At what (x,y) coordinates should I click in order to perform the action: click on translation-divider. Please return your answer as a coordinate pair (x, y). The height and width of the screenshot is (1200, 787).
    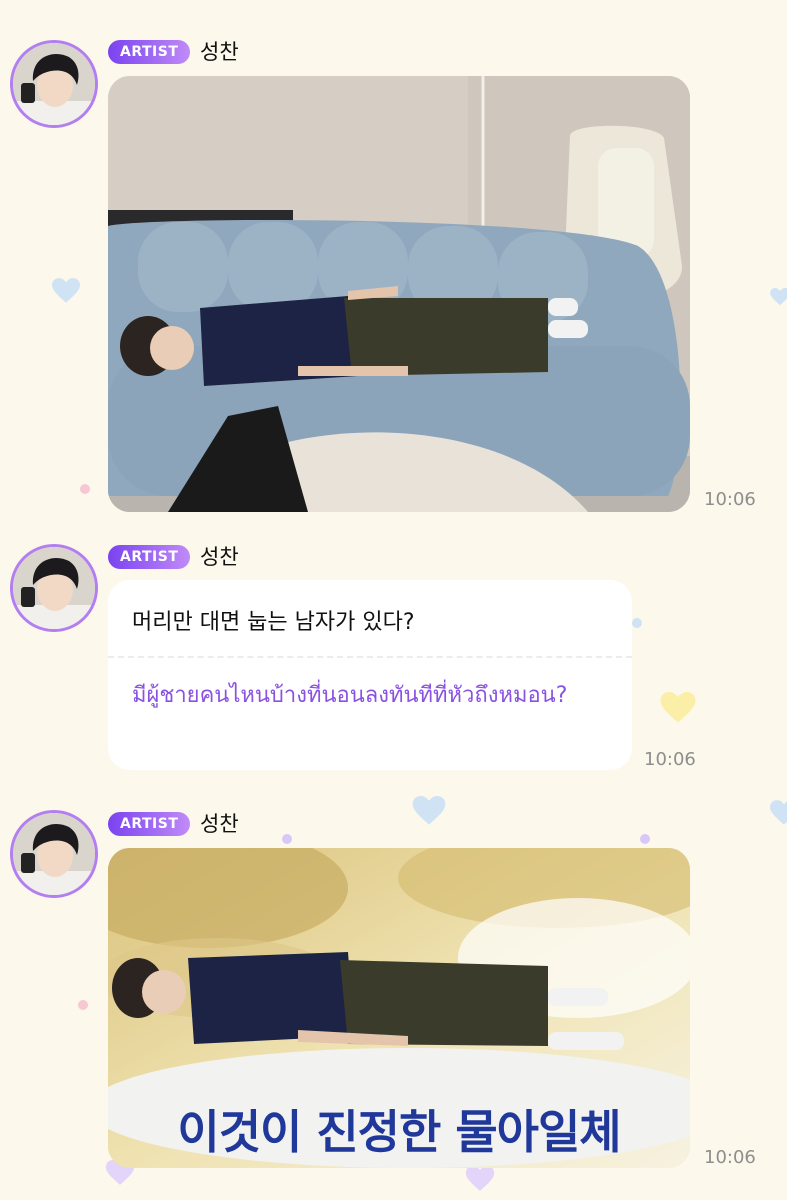
    Looking at the image, I should click on (370, 657).